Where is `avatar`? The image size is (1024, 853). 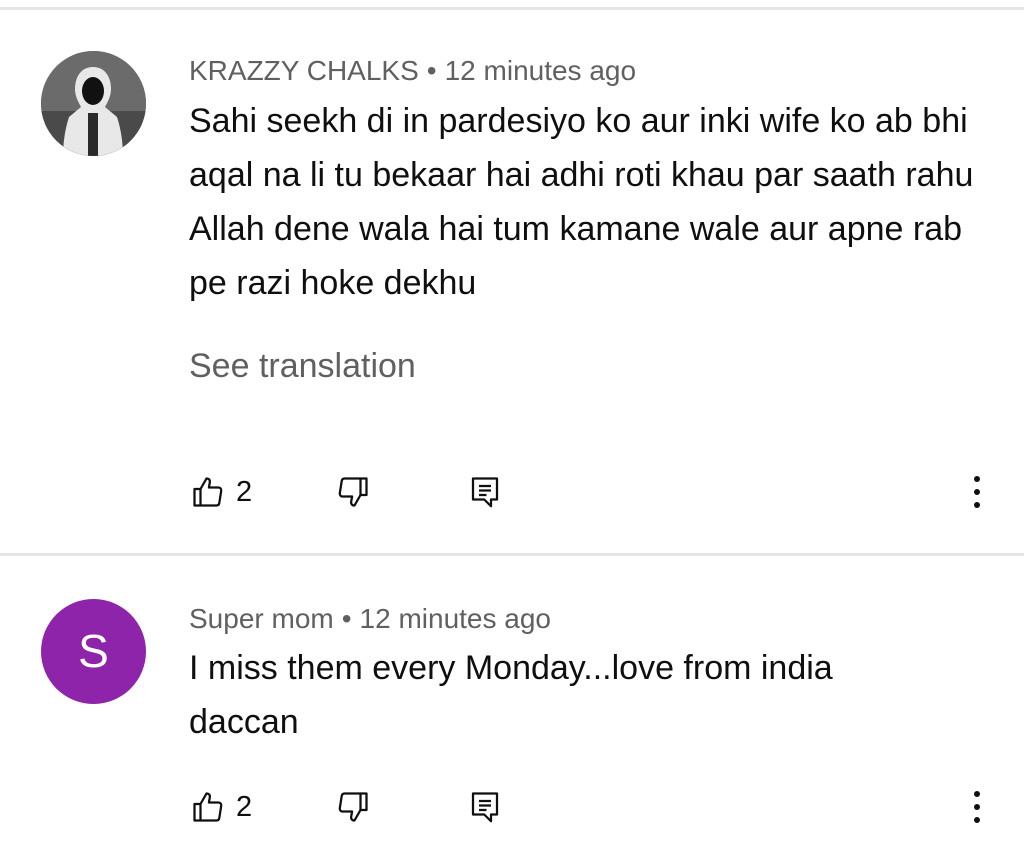
avatar is located at coordinates (93, 103).